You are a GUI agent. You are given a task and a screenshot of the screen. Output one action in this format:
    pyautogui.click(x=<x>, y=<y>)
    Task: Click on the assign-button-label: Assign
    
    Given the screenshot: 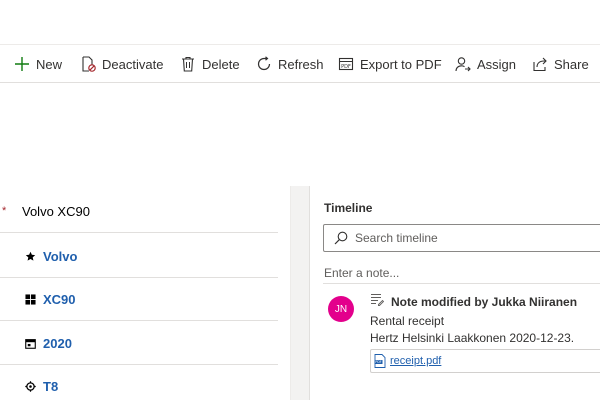 What is the action you would take?
    pyautogui.click(x=497, y=64)
    